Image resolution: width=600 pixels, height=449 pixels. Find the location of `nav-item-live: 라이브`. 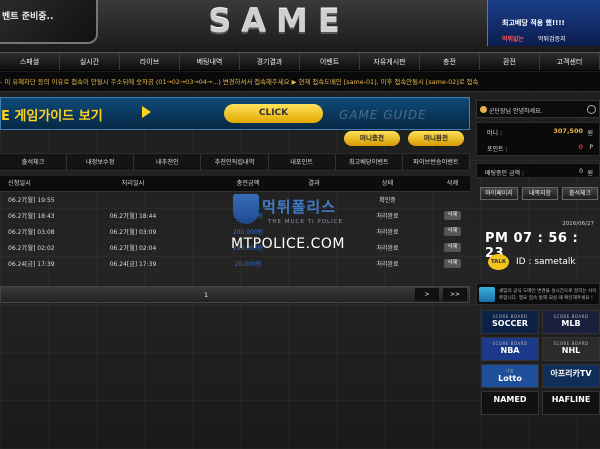

nav-item-live: 라이브 is located at coordinates (150, 61).